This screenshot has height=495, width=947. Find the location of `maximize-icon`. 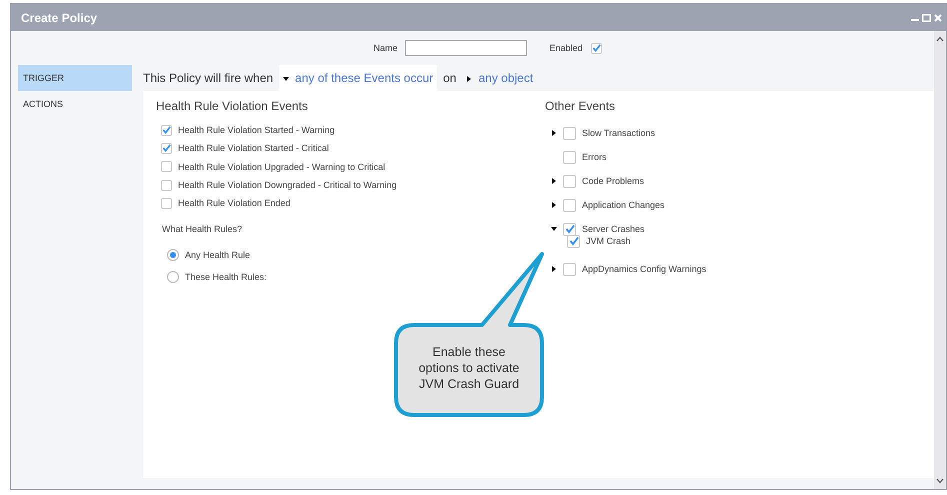

maximize-icon is located at coordinates (926, 18).